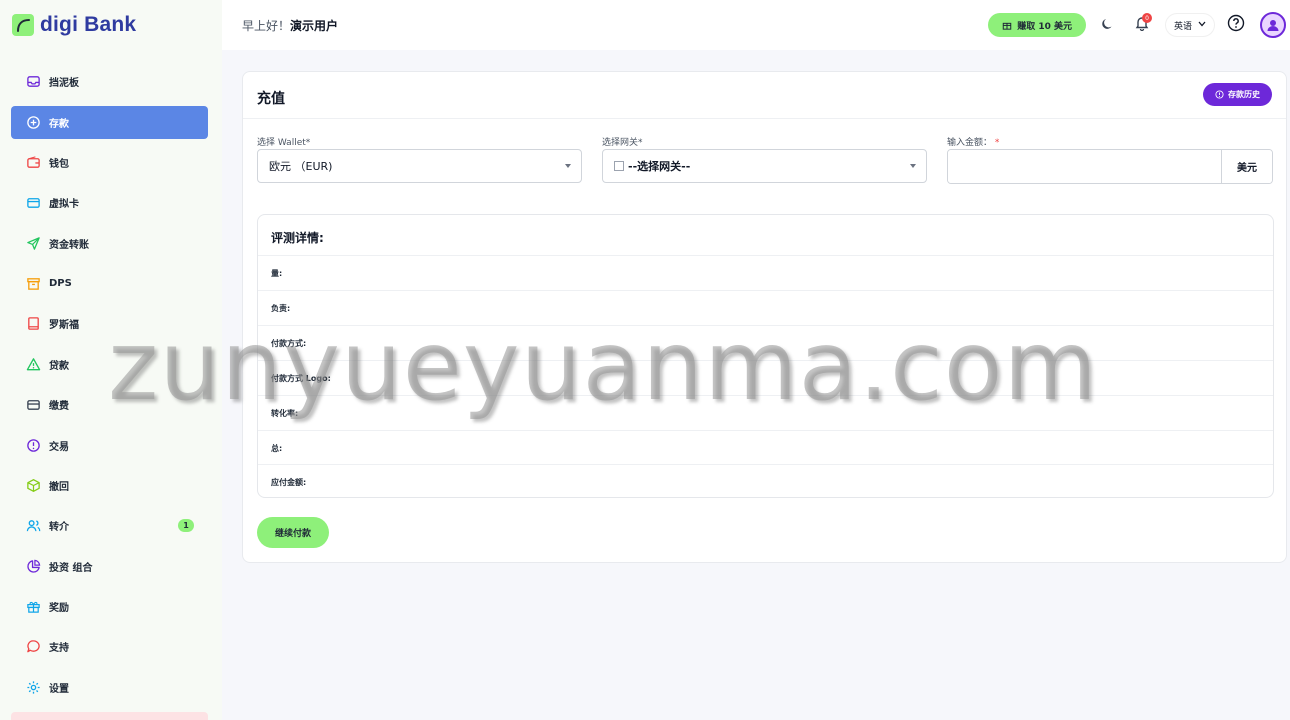 The height and width of the screenshot is (720, 1290). What do you see at coordinates (765, 342) in the screenshot?
I see `detail-row-payment-method: 付款方式:` at bounding box center [765, 342].